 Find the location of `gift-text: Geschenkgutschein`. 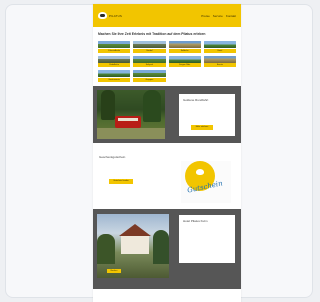

gift-text: Geschenkgutschein is located at coordinates (126, 157).